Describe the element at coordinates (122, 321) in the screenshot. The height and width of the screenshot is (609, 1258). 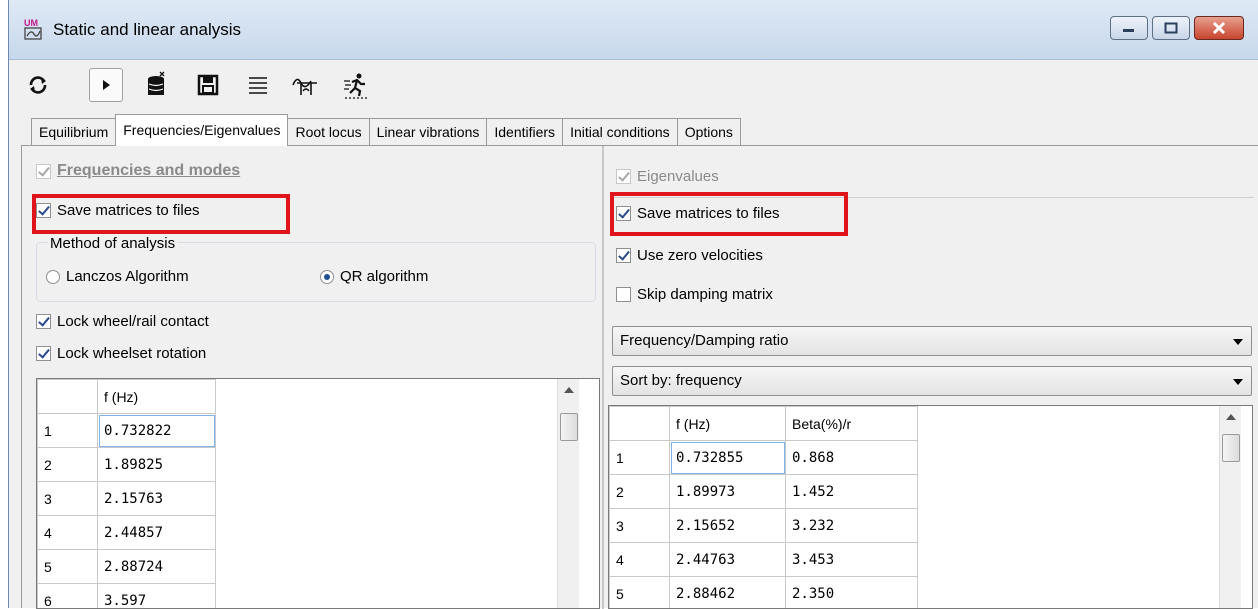
I see `lock-contact-row: Lock wheel/rail contact` at that location.